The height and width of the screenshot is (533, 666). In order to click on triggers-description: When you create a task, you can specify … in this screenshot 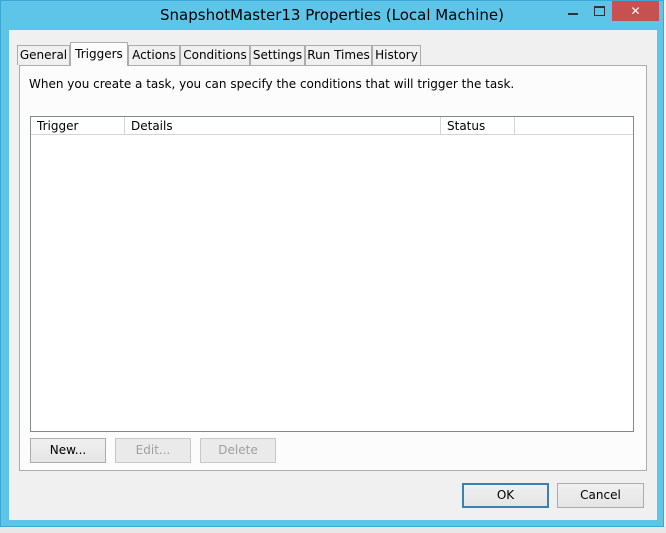, I will do `click(272, 84)`.